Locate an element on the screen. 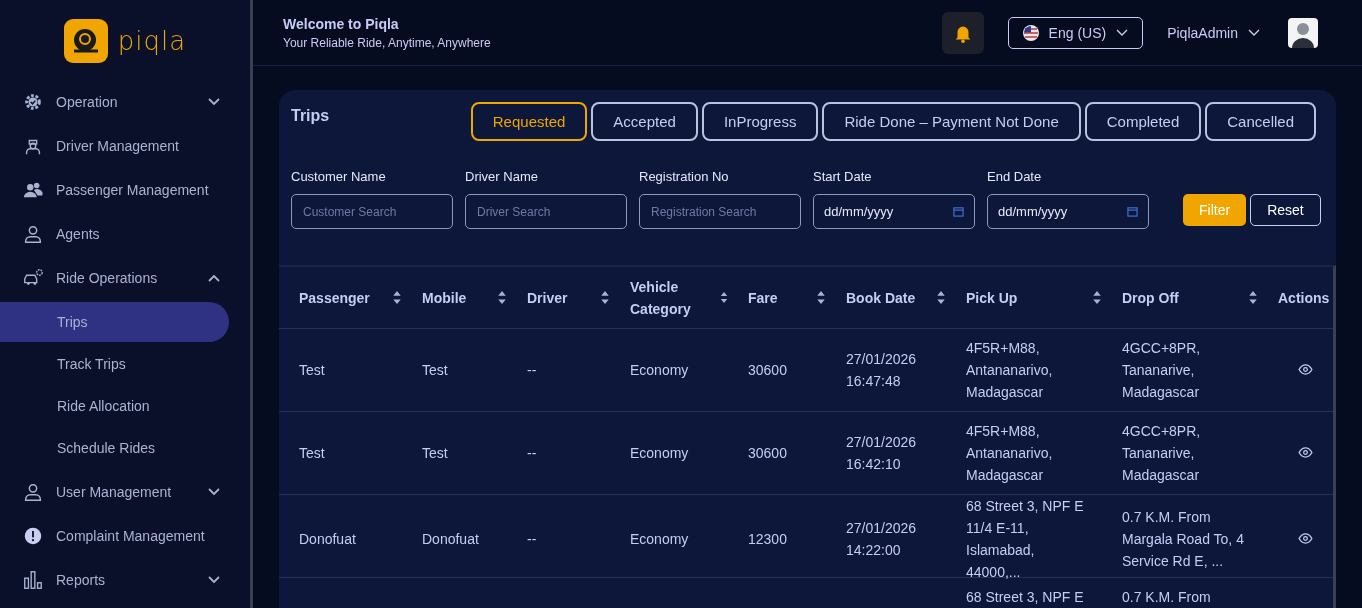  status-tab: Accepted is located at coordinates (644, 121).